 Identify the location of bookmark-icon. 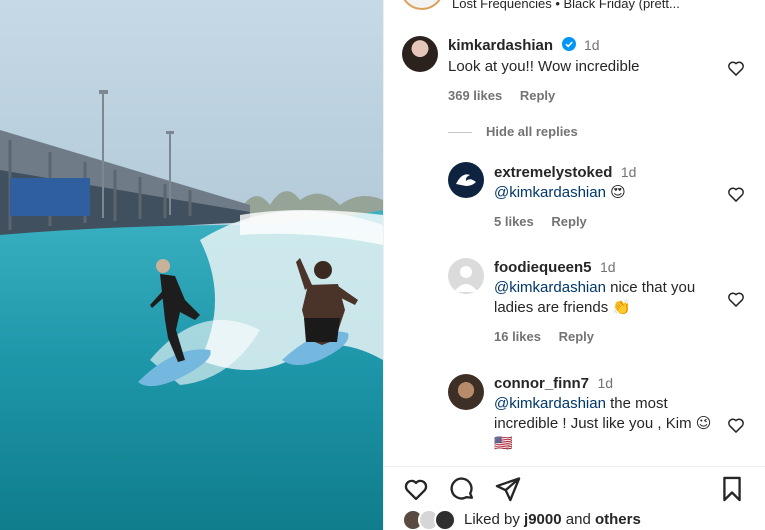
(732, 489).